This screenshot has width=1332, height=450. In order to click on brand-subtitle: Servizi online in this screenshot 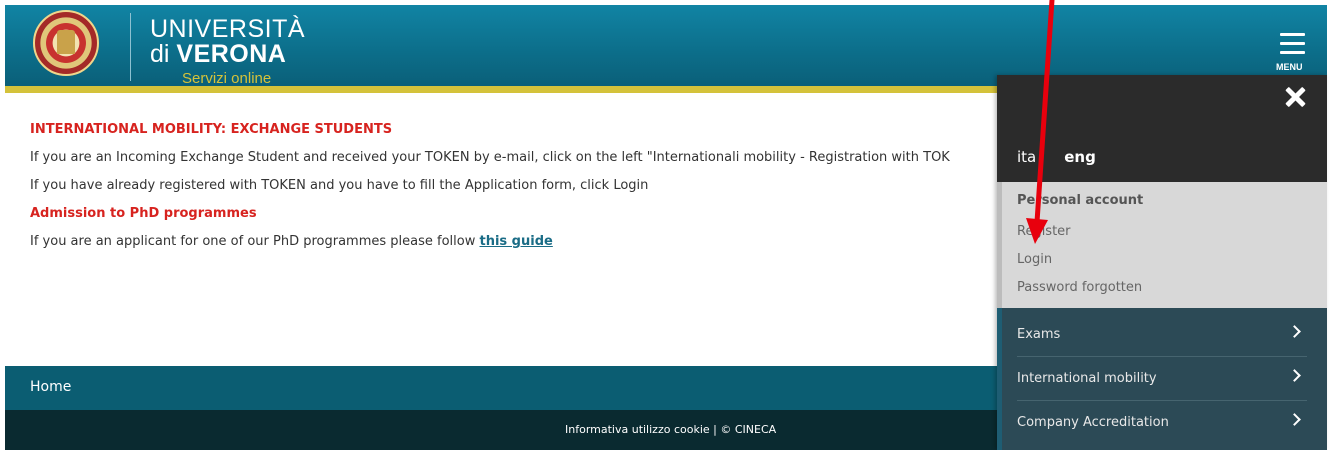, I will do `click(227, 78)`.